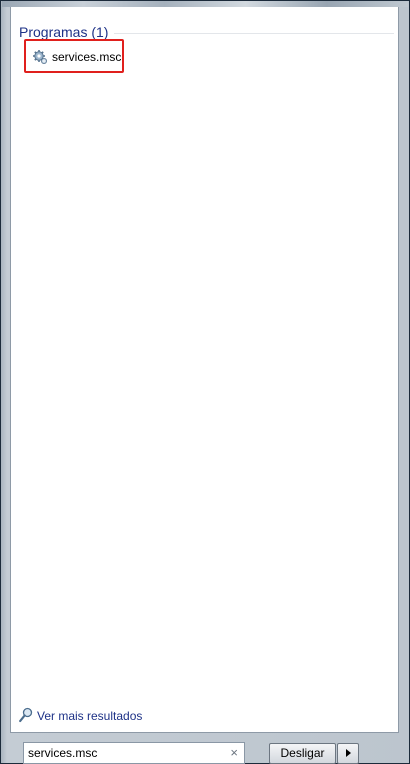 Image resolution: width=410 pixels, height=764 pixels. Describe the element at coordinates (234, 753) in the screenshot. I see `clear-x-icon: ×` at that location.